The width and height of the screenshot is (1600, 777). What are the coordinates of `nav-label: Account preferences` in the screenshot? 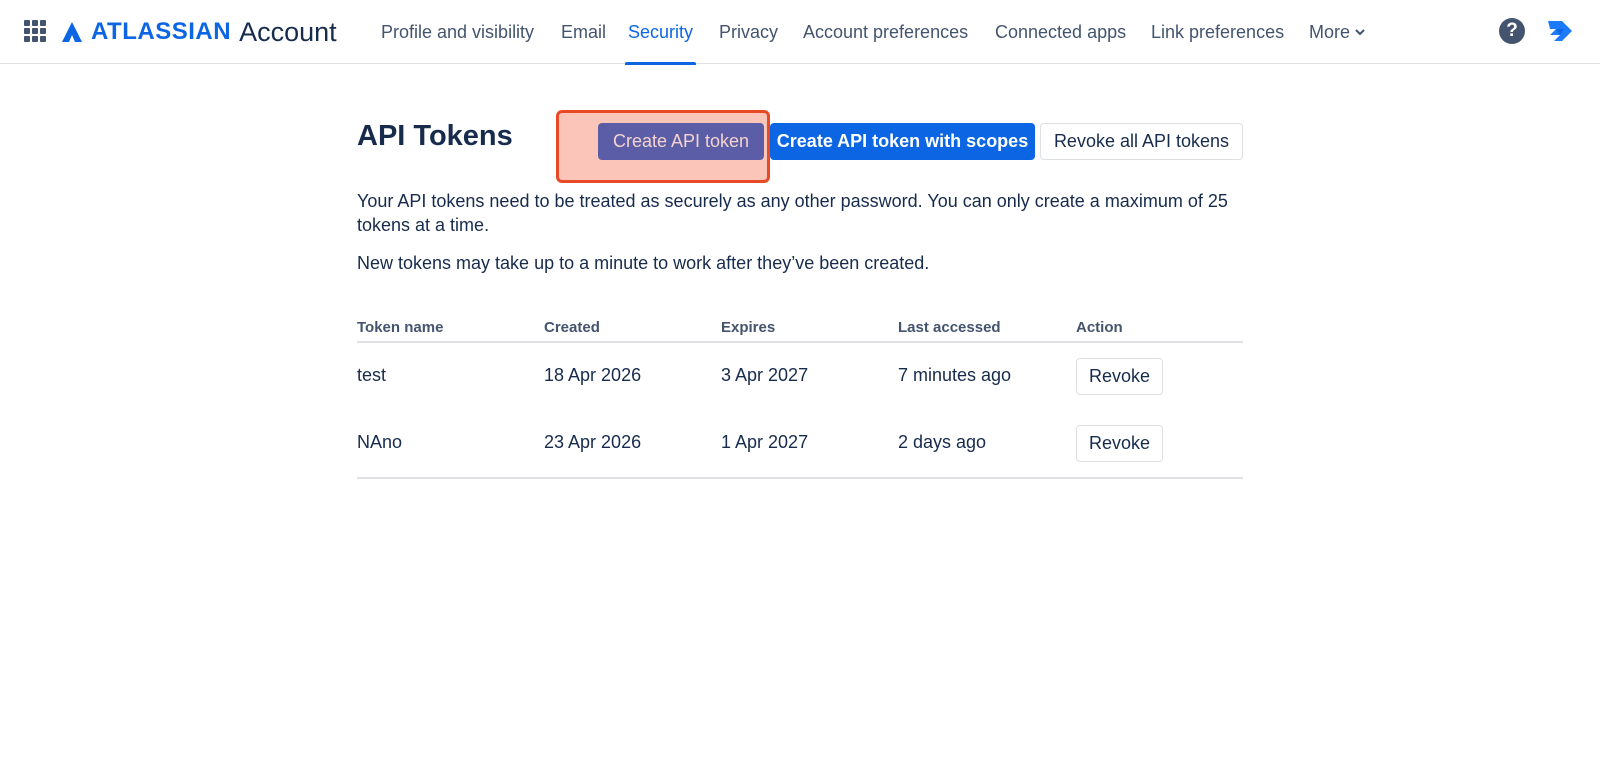 It's located at (886, 31).